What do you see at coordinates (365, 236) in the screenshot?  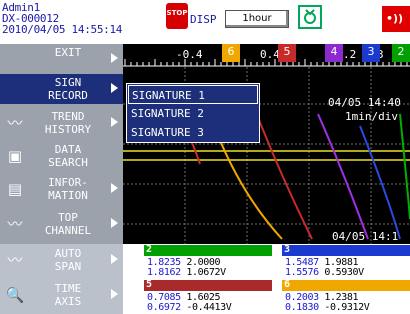 I see `time-label-bottom: 04/05 14:1` at bounding box center [365, 236].